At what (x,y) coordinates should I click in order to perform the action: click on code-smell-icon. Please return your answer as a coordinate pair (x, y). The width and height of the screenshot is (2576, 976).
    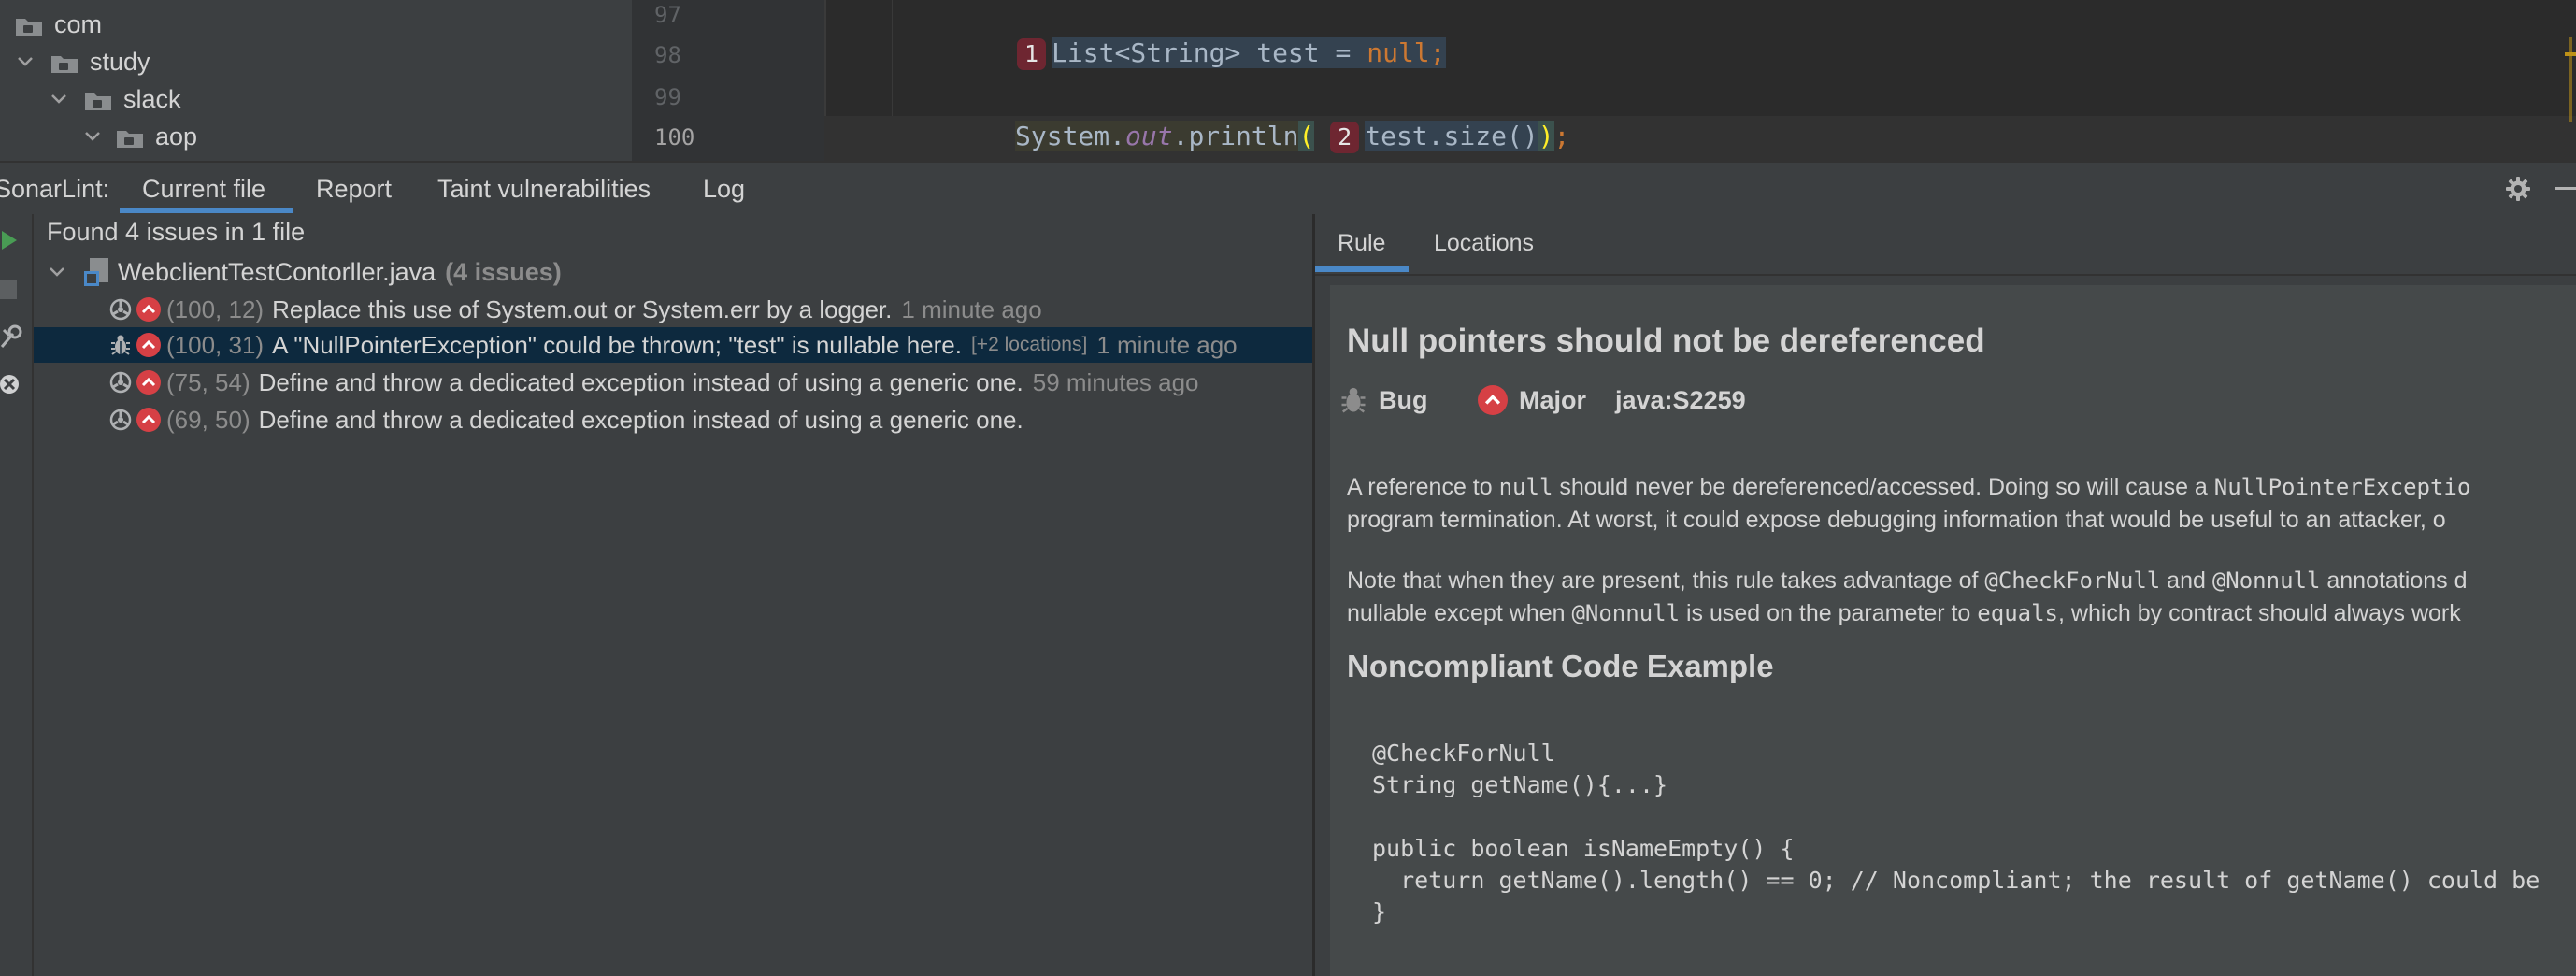
    Looking at the image, I should click on (120, 309).